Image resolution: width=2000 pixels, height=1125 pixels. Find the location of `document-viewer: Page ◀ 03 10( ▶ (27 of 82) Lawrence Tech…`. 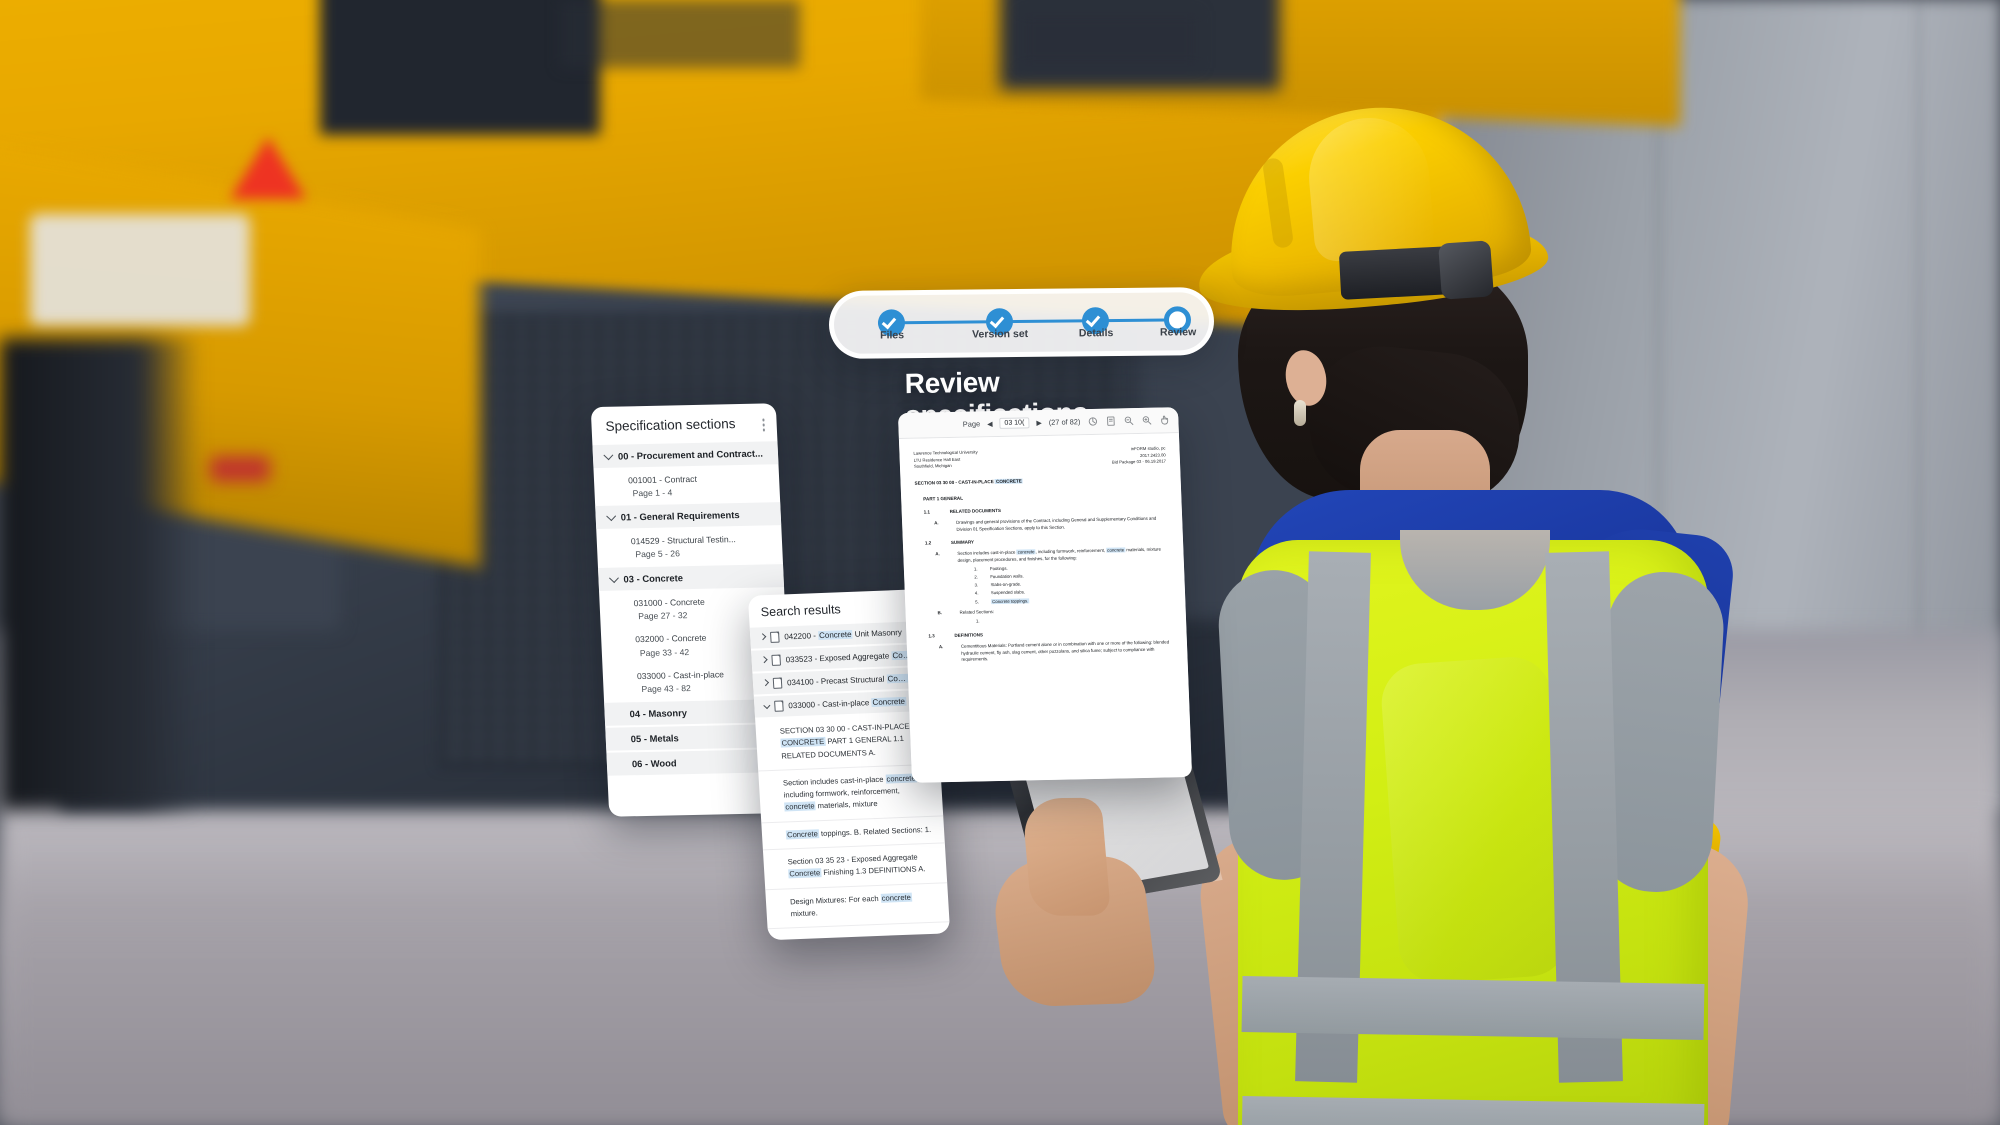

document-viewer: Page ◀ 03 10( ▶ (27 of 82) Lawrence Tech… is located at coordinates (1045, 595).